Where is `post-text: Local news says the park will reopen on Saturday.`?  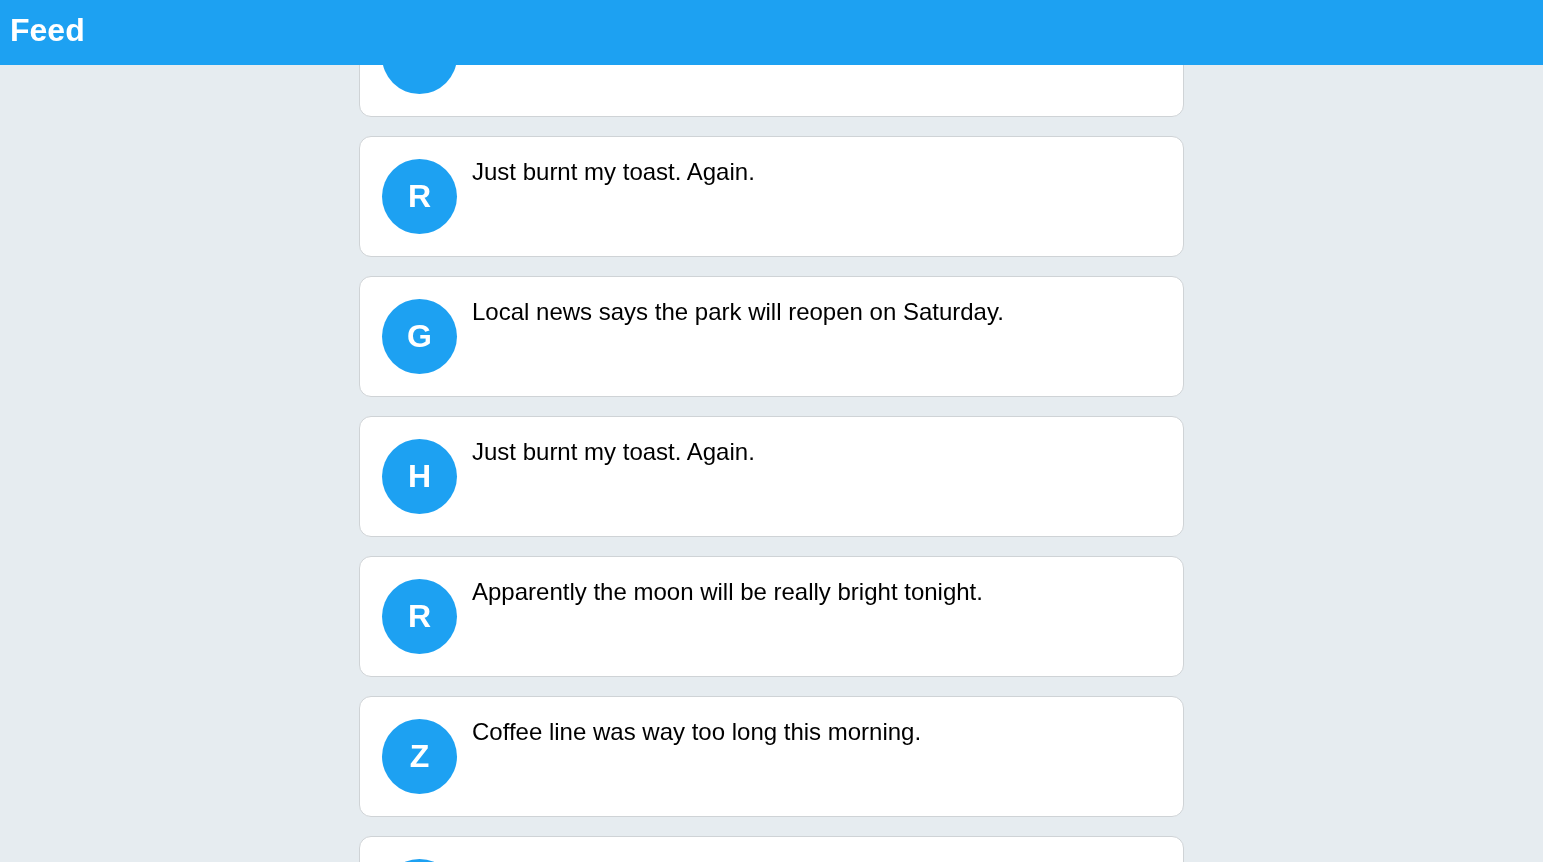
post-text: Local news says the park will reopen on Saturday. is located at coordinates (738, 311).